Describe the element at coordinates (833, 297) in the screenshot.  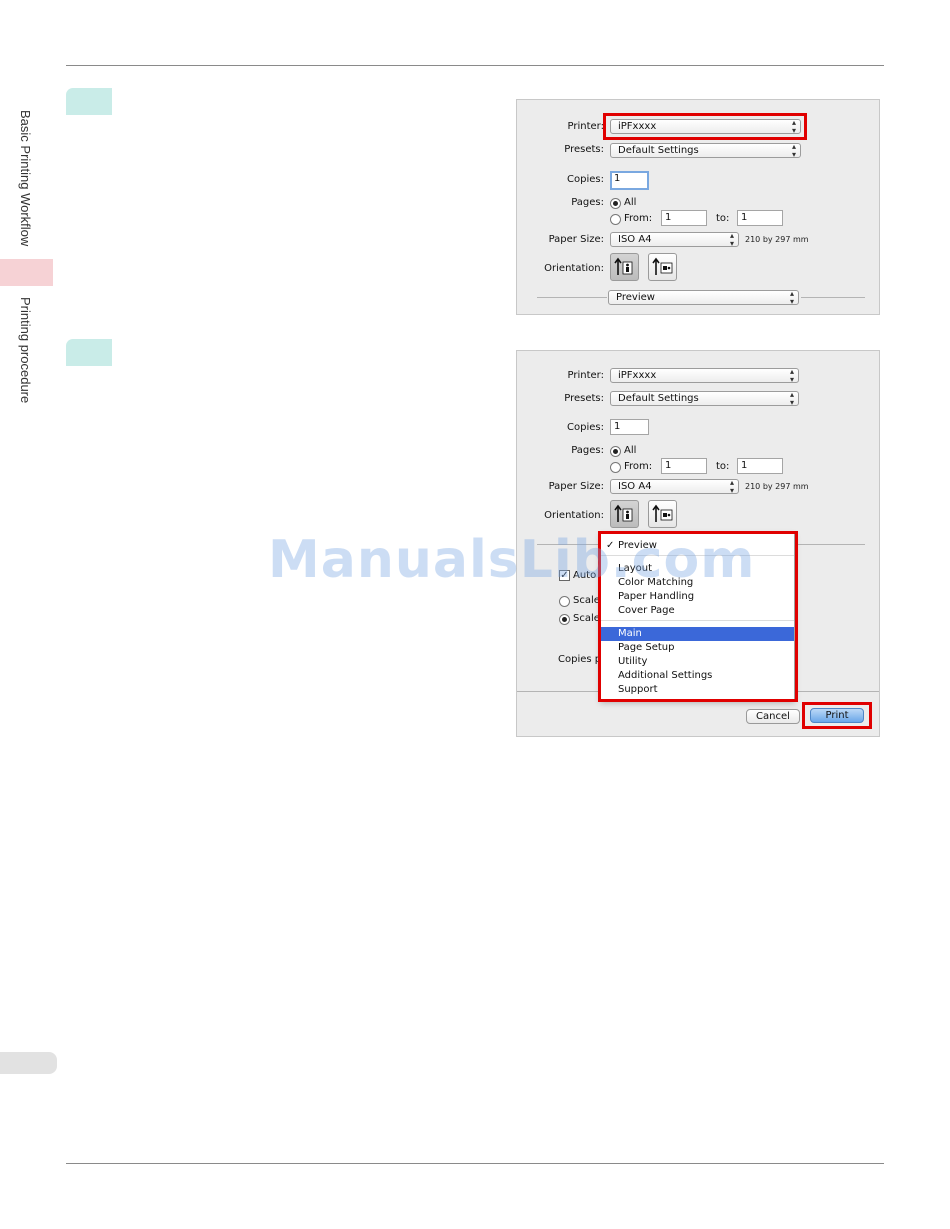
I see `separator-right` at that location.